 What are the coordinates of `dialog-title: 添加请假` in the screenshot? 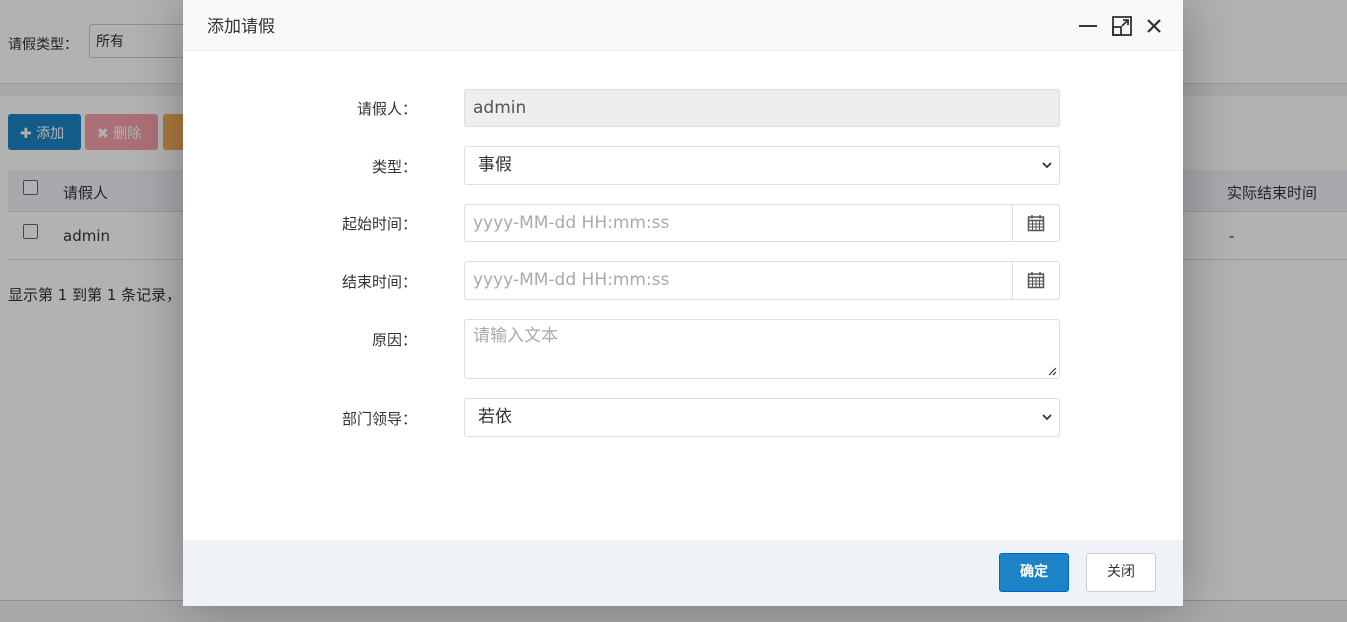 It's located at (241, 27).